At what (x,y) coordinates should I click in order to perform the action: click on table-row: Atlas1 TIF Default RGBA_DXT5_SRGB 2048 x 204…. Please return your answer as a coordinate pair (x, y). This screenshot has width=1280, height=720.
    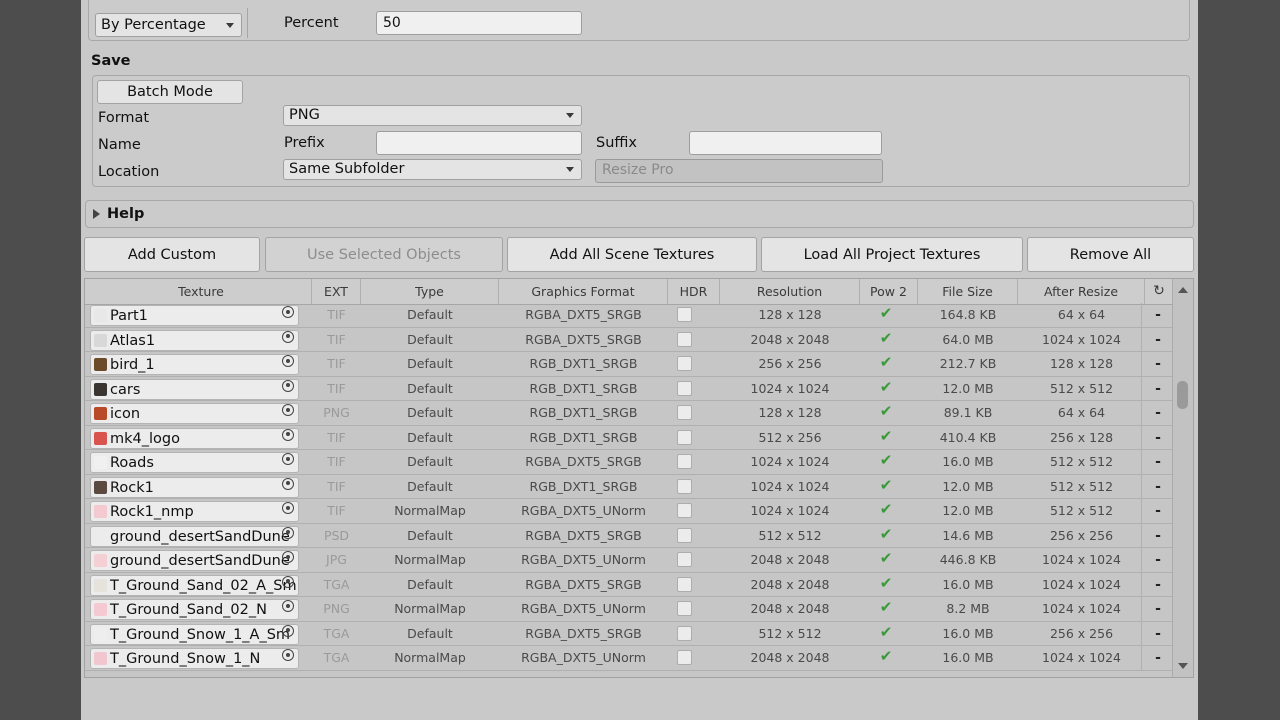
    Looking at the image, I should click on (629, 339).